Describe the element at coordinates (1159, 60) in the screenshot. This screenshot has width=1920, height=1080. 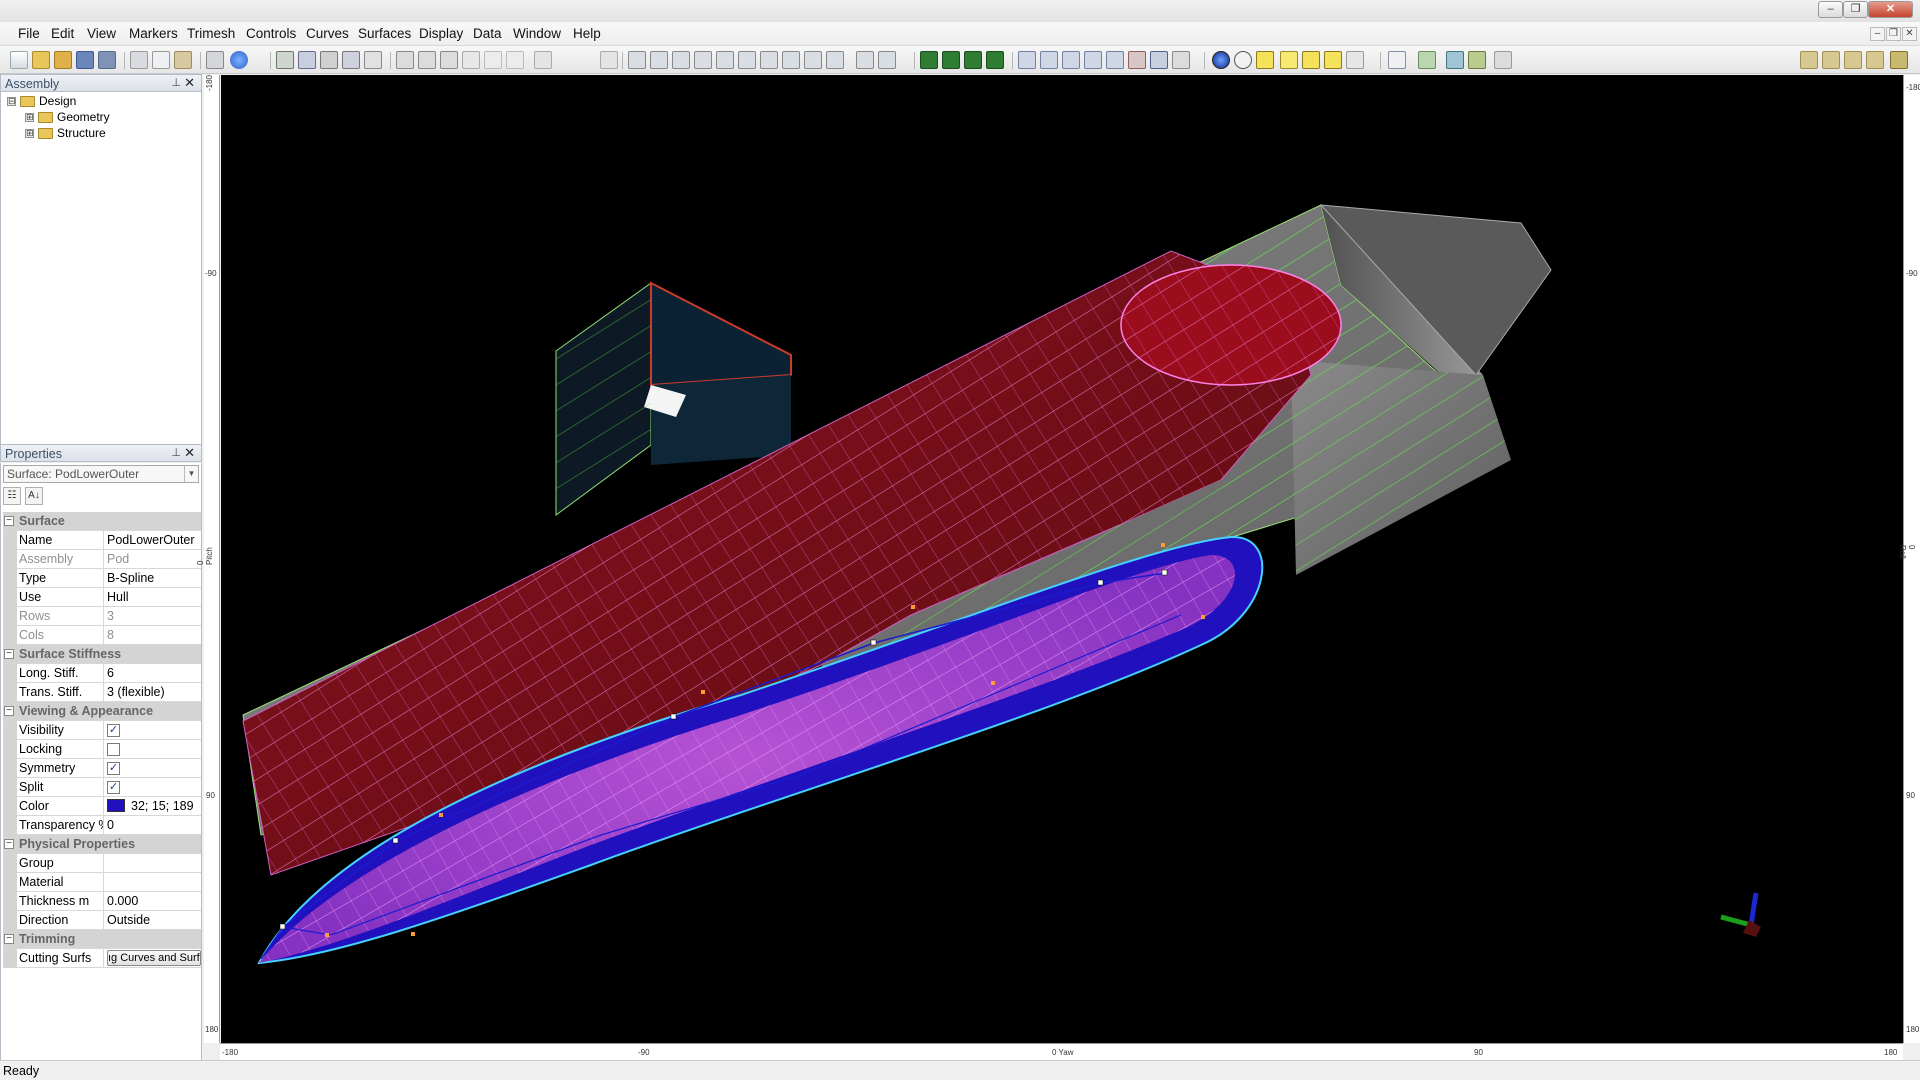
I see `table-icon` at that location.